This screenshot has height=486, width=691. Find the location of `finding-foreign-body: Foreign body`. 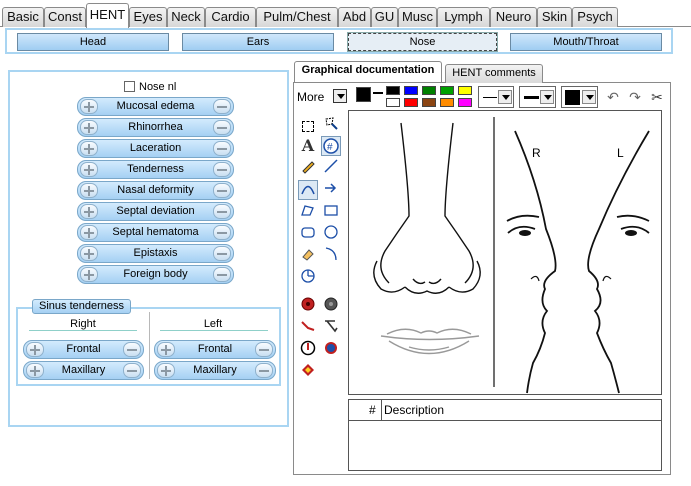

finding-foreign-body: Foreign body is located at coordinates (155, 274).